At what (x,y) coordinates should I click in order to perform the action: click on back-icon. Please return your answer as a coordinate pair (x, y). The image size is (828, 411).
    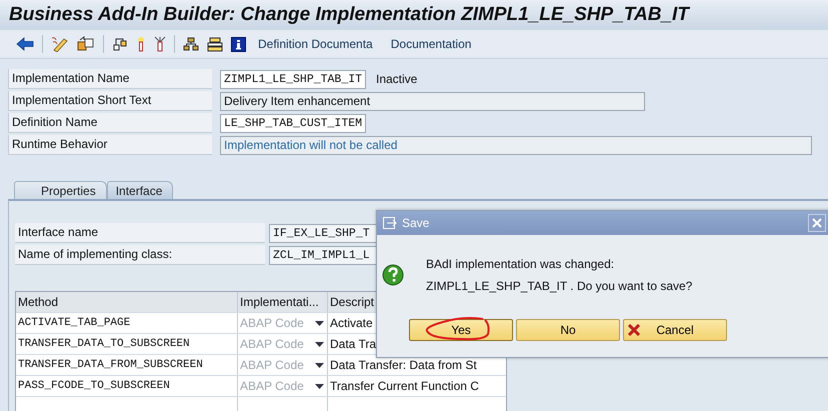
    Looking at the image, I should click on (25, 44).